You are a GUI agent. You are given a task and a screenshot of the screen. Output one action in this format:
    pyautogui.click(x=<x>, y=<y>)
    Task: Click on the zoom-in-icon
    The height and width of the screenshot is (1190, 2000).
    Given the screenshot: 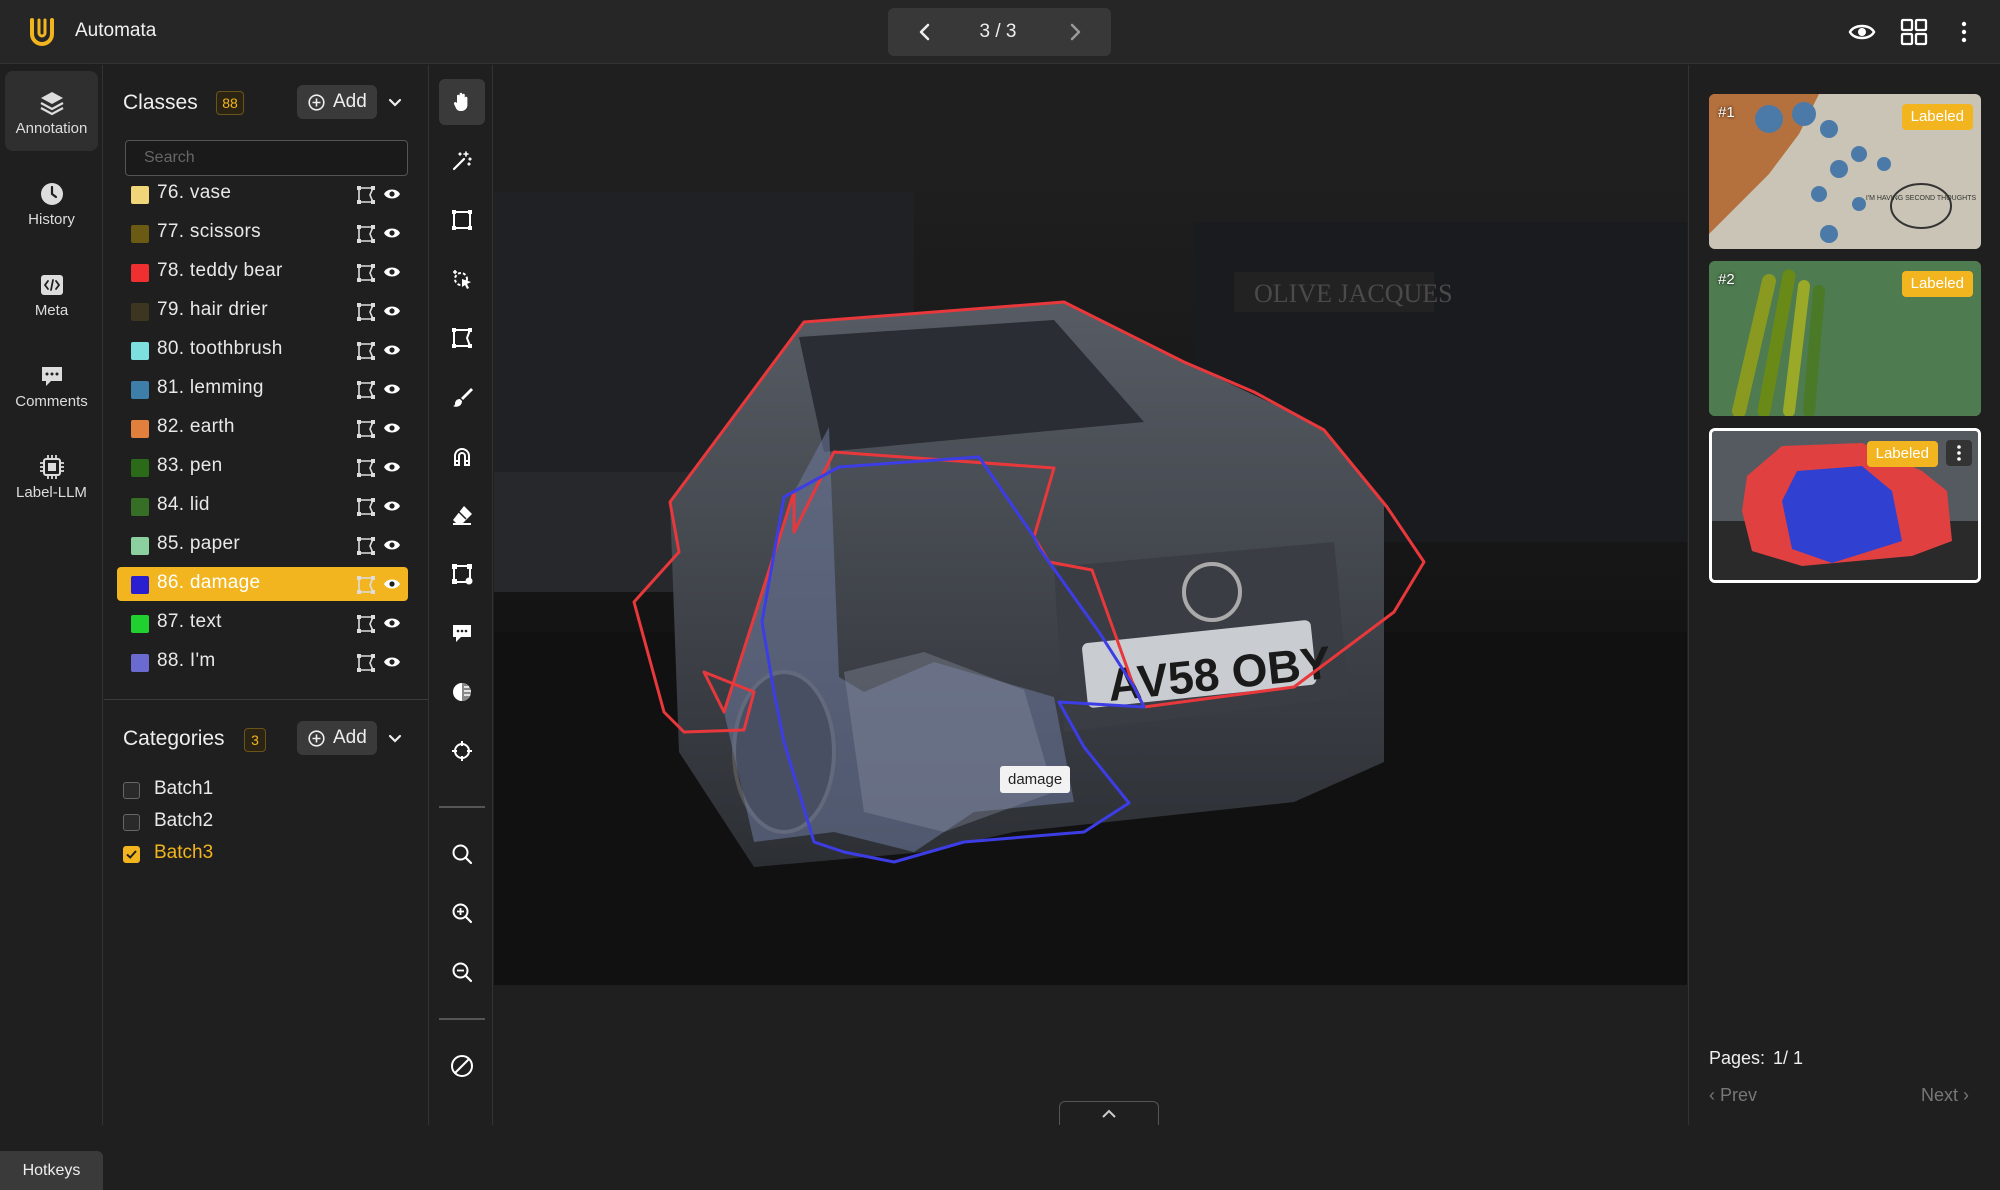 What is the action you would take?
    pyautogui.click(x=462, y=913)
    